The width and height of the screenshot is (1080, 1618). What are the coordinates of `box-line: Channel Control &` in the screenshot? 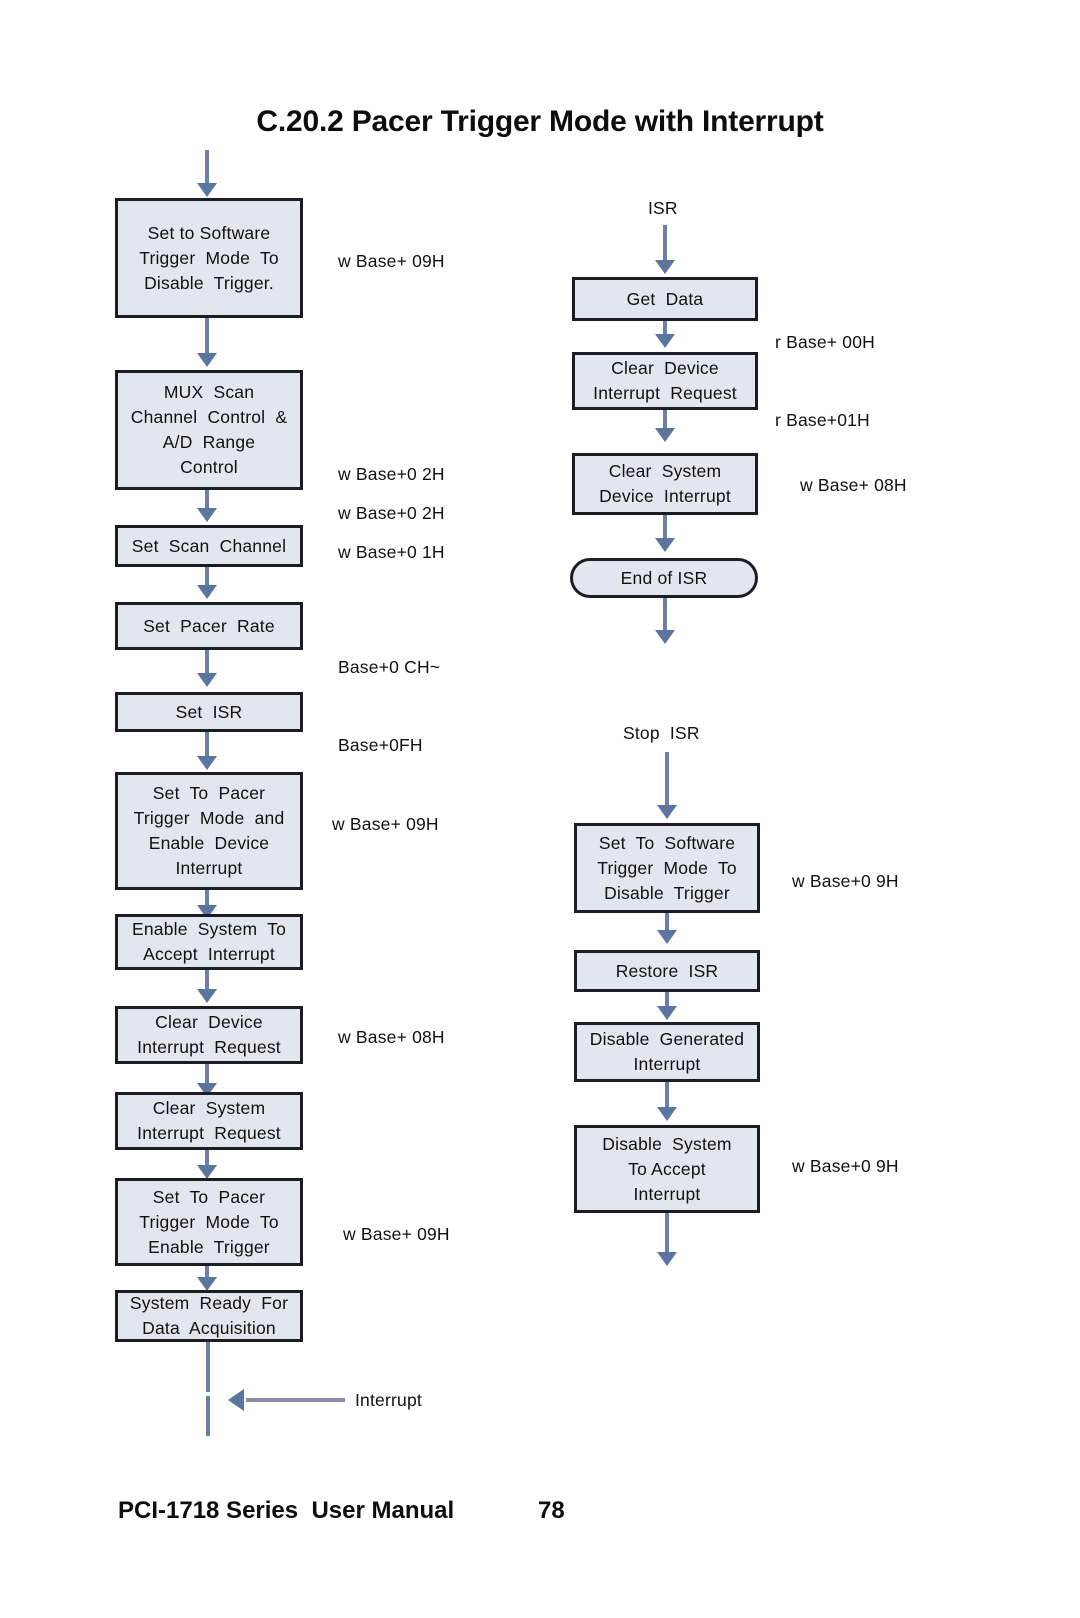 It's located at (209, 417).